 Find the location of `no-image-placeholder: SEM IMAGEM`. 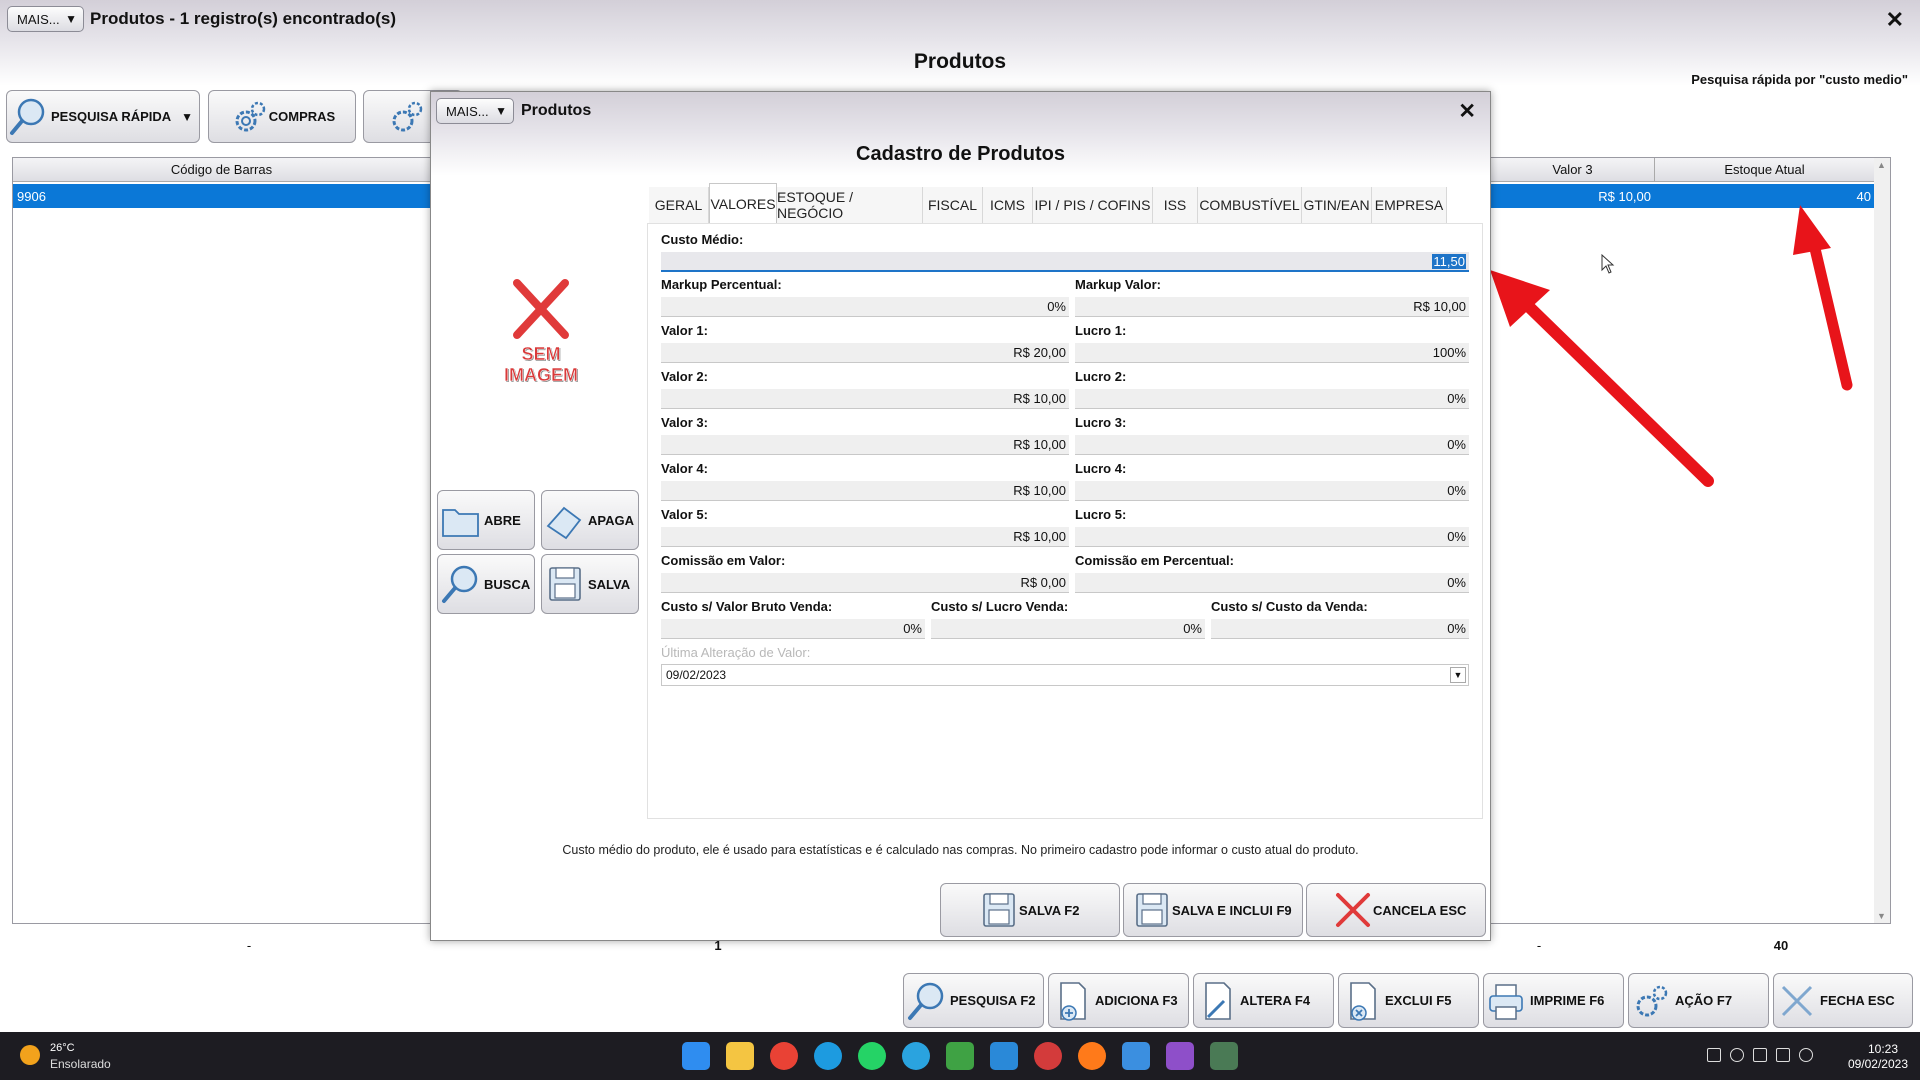

no-image-placeholder: SEM IMAGEM is located at coordinates (541, 331).